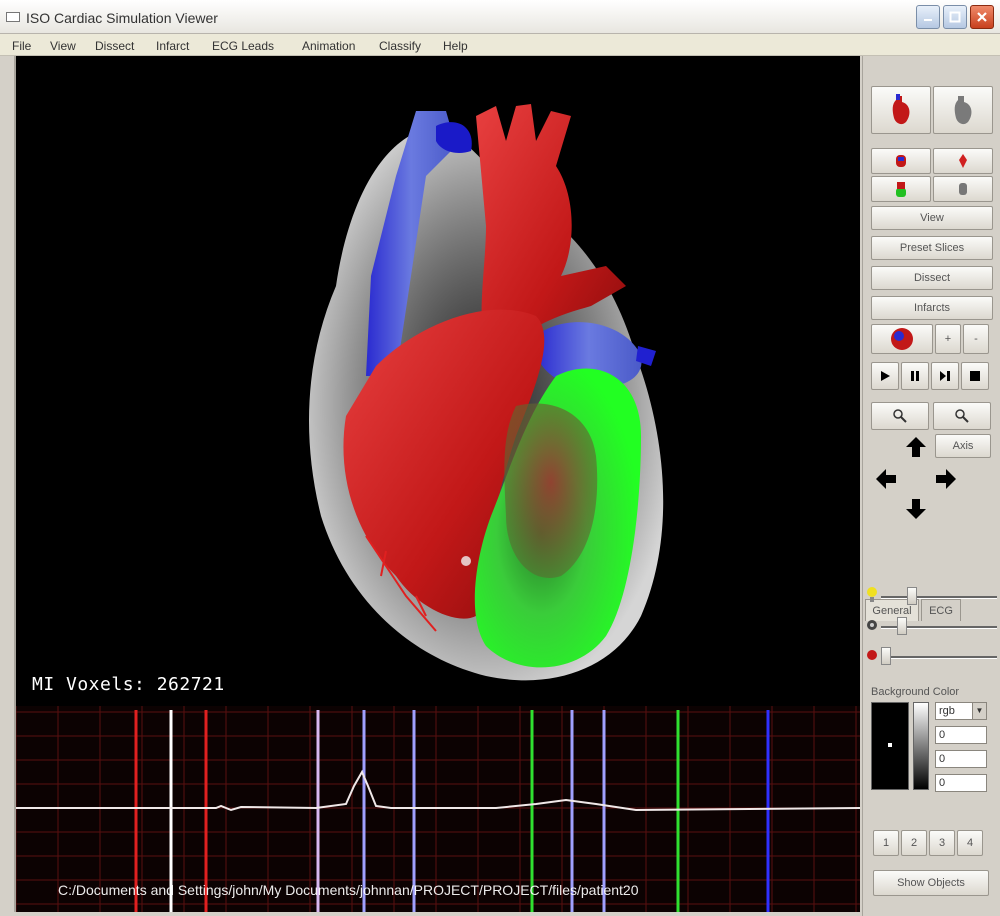 The width and height of the screenshot is (1000, 916). What do you see at coordinates (63, 46) in the screenshot?
I see `menu-view: View` at bounding box center [63, 46].